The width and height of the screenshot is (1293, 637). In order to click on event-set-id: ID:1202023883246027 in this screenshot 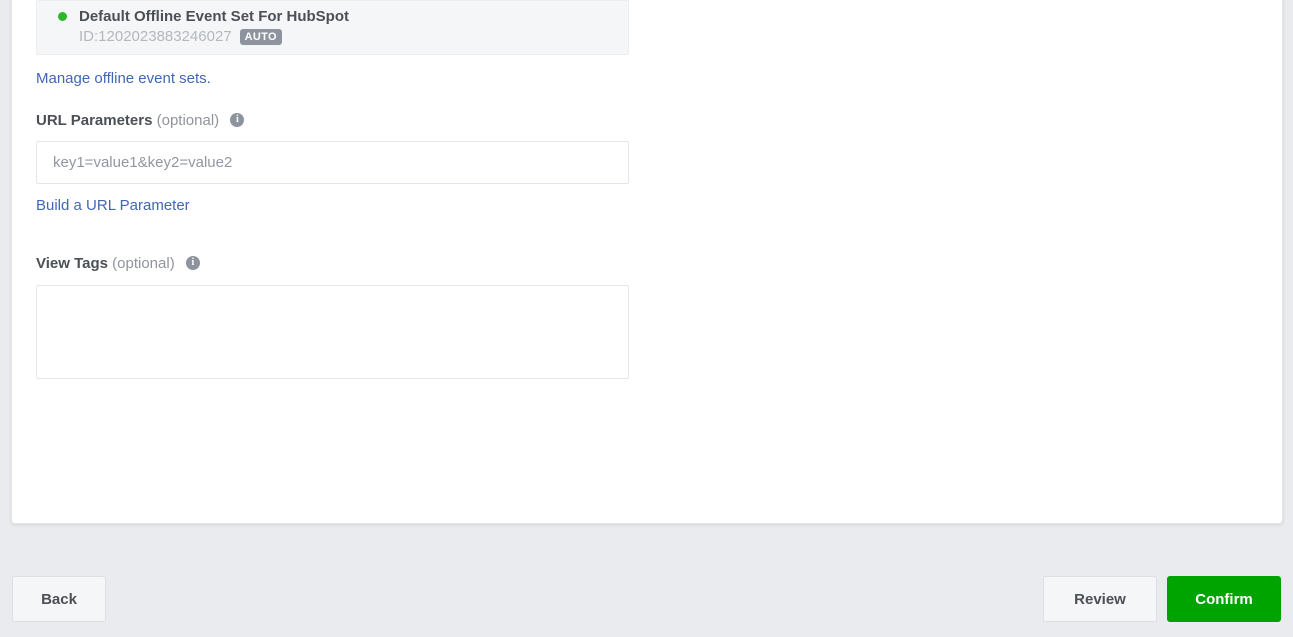, I will do `click(155, 36)`.